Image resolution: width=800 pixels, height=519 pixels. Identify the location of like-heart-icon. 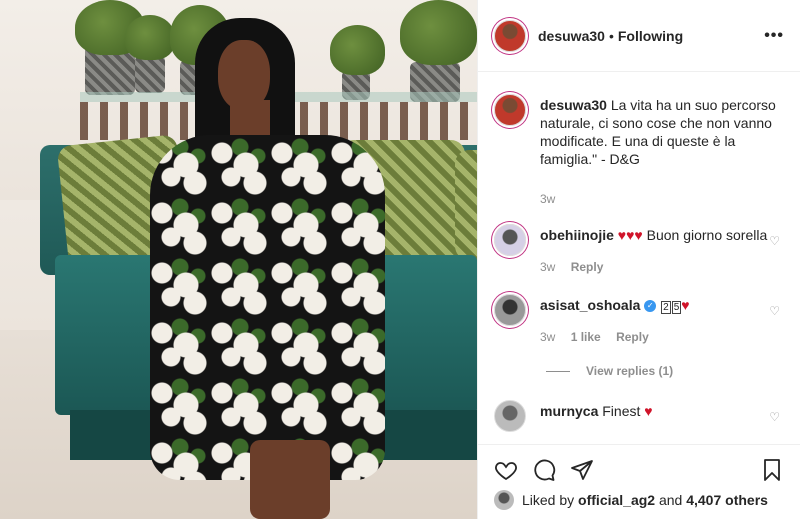
(506, 470).